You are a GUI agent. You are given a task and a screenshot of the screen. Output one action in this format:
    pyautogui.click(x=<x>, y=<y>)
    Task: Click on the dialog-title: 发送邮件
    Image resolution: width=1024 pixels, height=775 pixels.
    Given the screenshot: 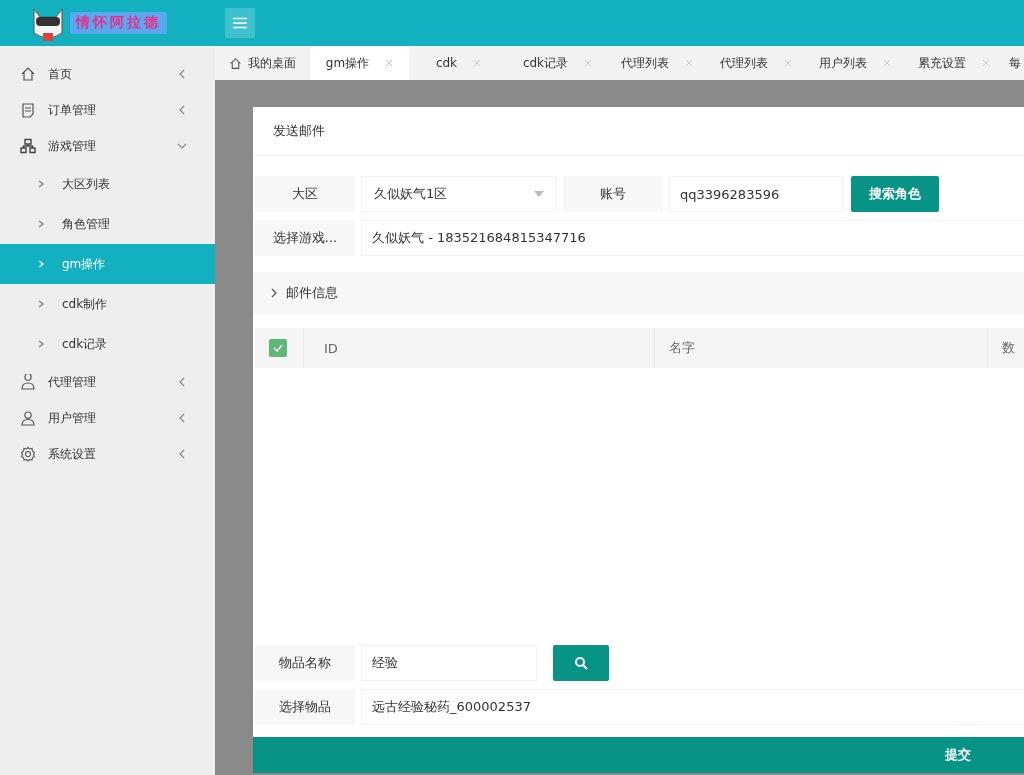 What is the action you would take?
    pyautogui.click(x=638, y=131)
    